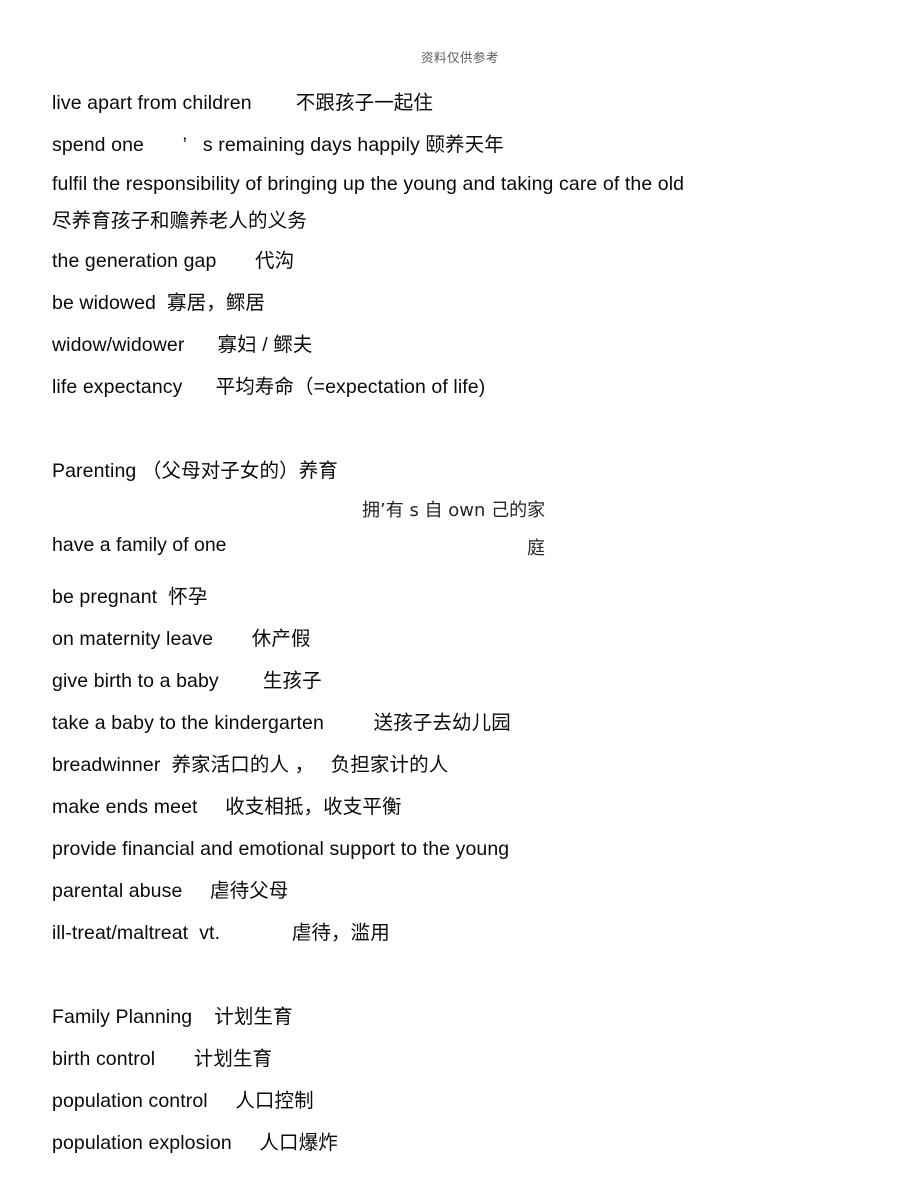 This screenshot has height=1192, width=920. Describe the element at coordinates (281, 723) in the screenshot. I see `vocab-line-kindergarten: take a baby to the kindergarten 送孩子去幼儿园` at that location.